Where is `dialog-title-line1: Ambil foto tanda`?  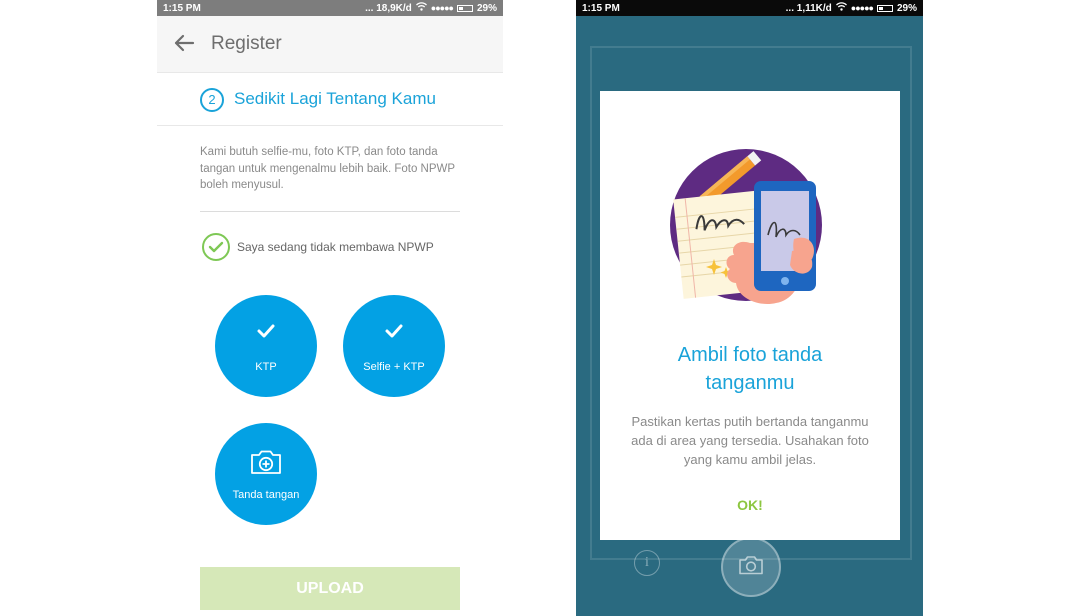
dialog-title-line1: Ambil foto tanda is located at coordinates (750, 355).